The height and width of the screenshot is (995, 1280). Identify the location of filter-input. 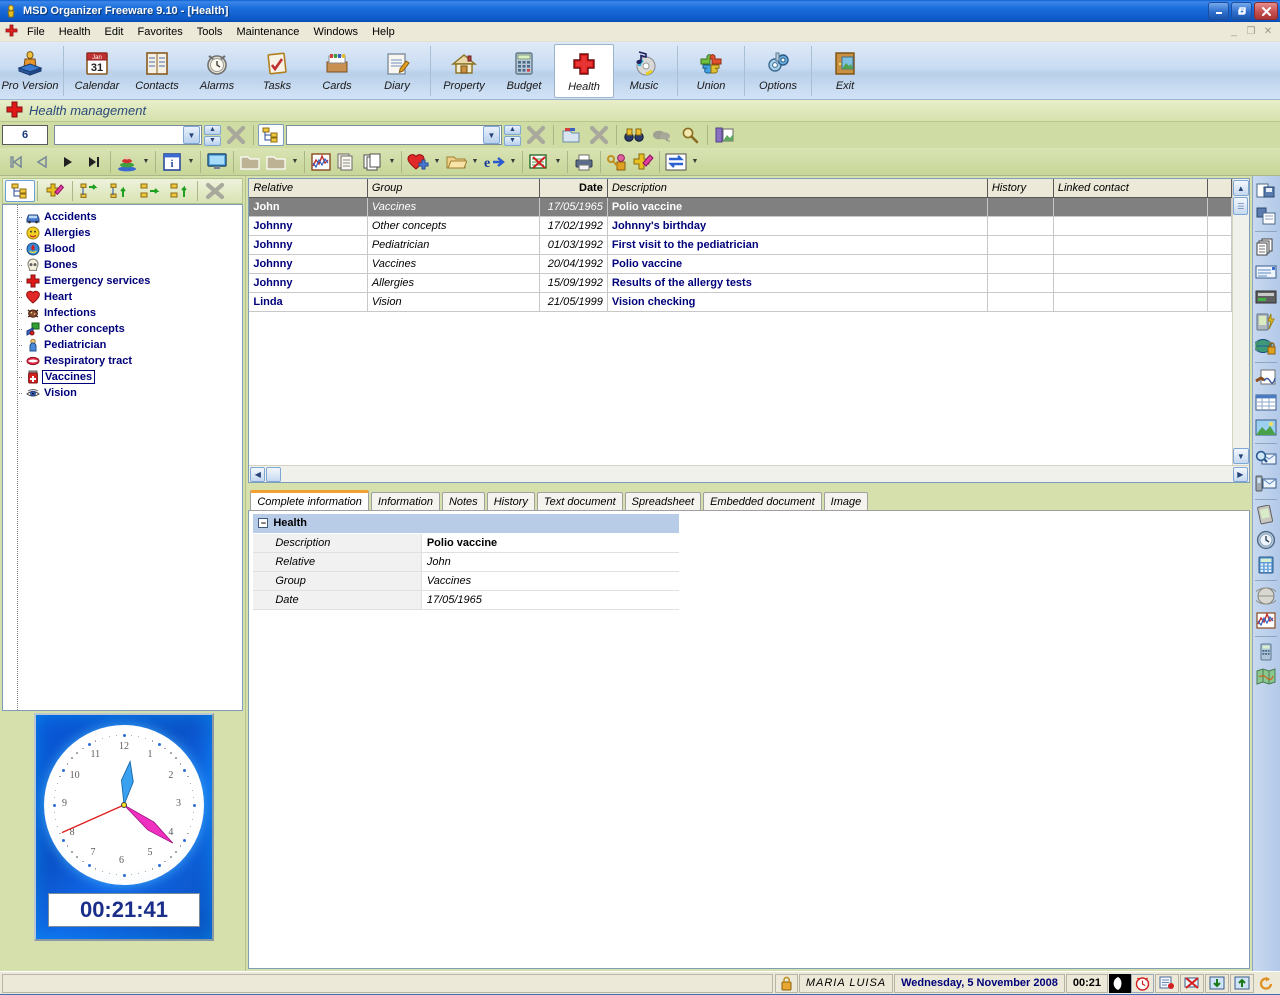
(383, 135).